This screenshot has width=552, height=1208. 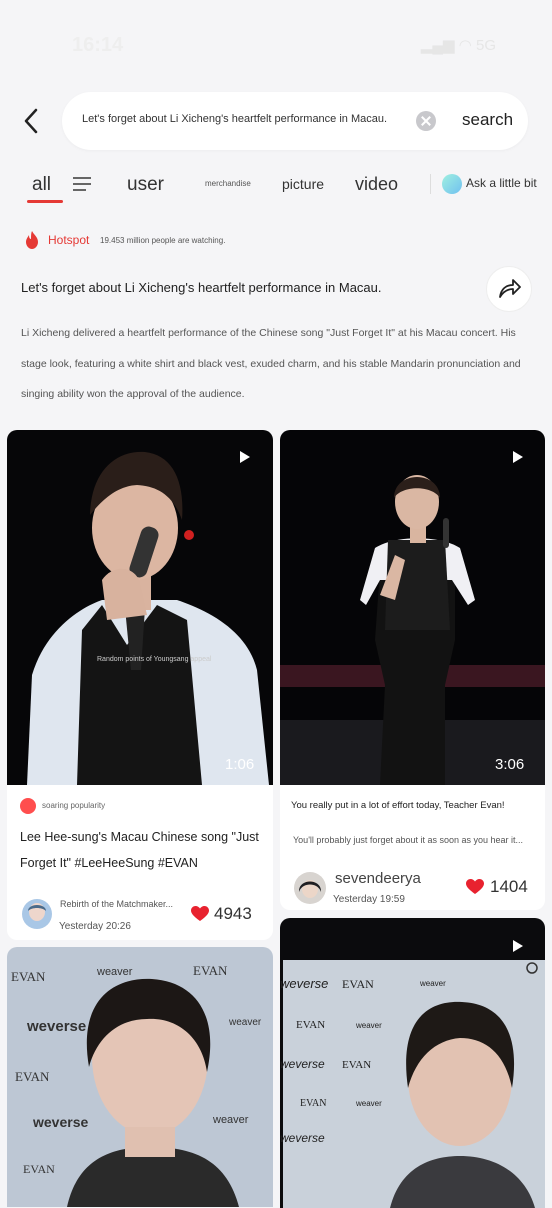 I want to click on video-thumbnail, so click(x=412, y=607).